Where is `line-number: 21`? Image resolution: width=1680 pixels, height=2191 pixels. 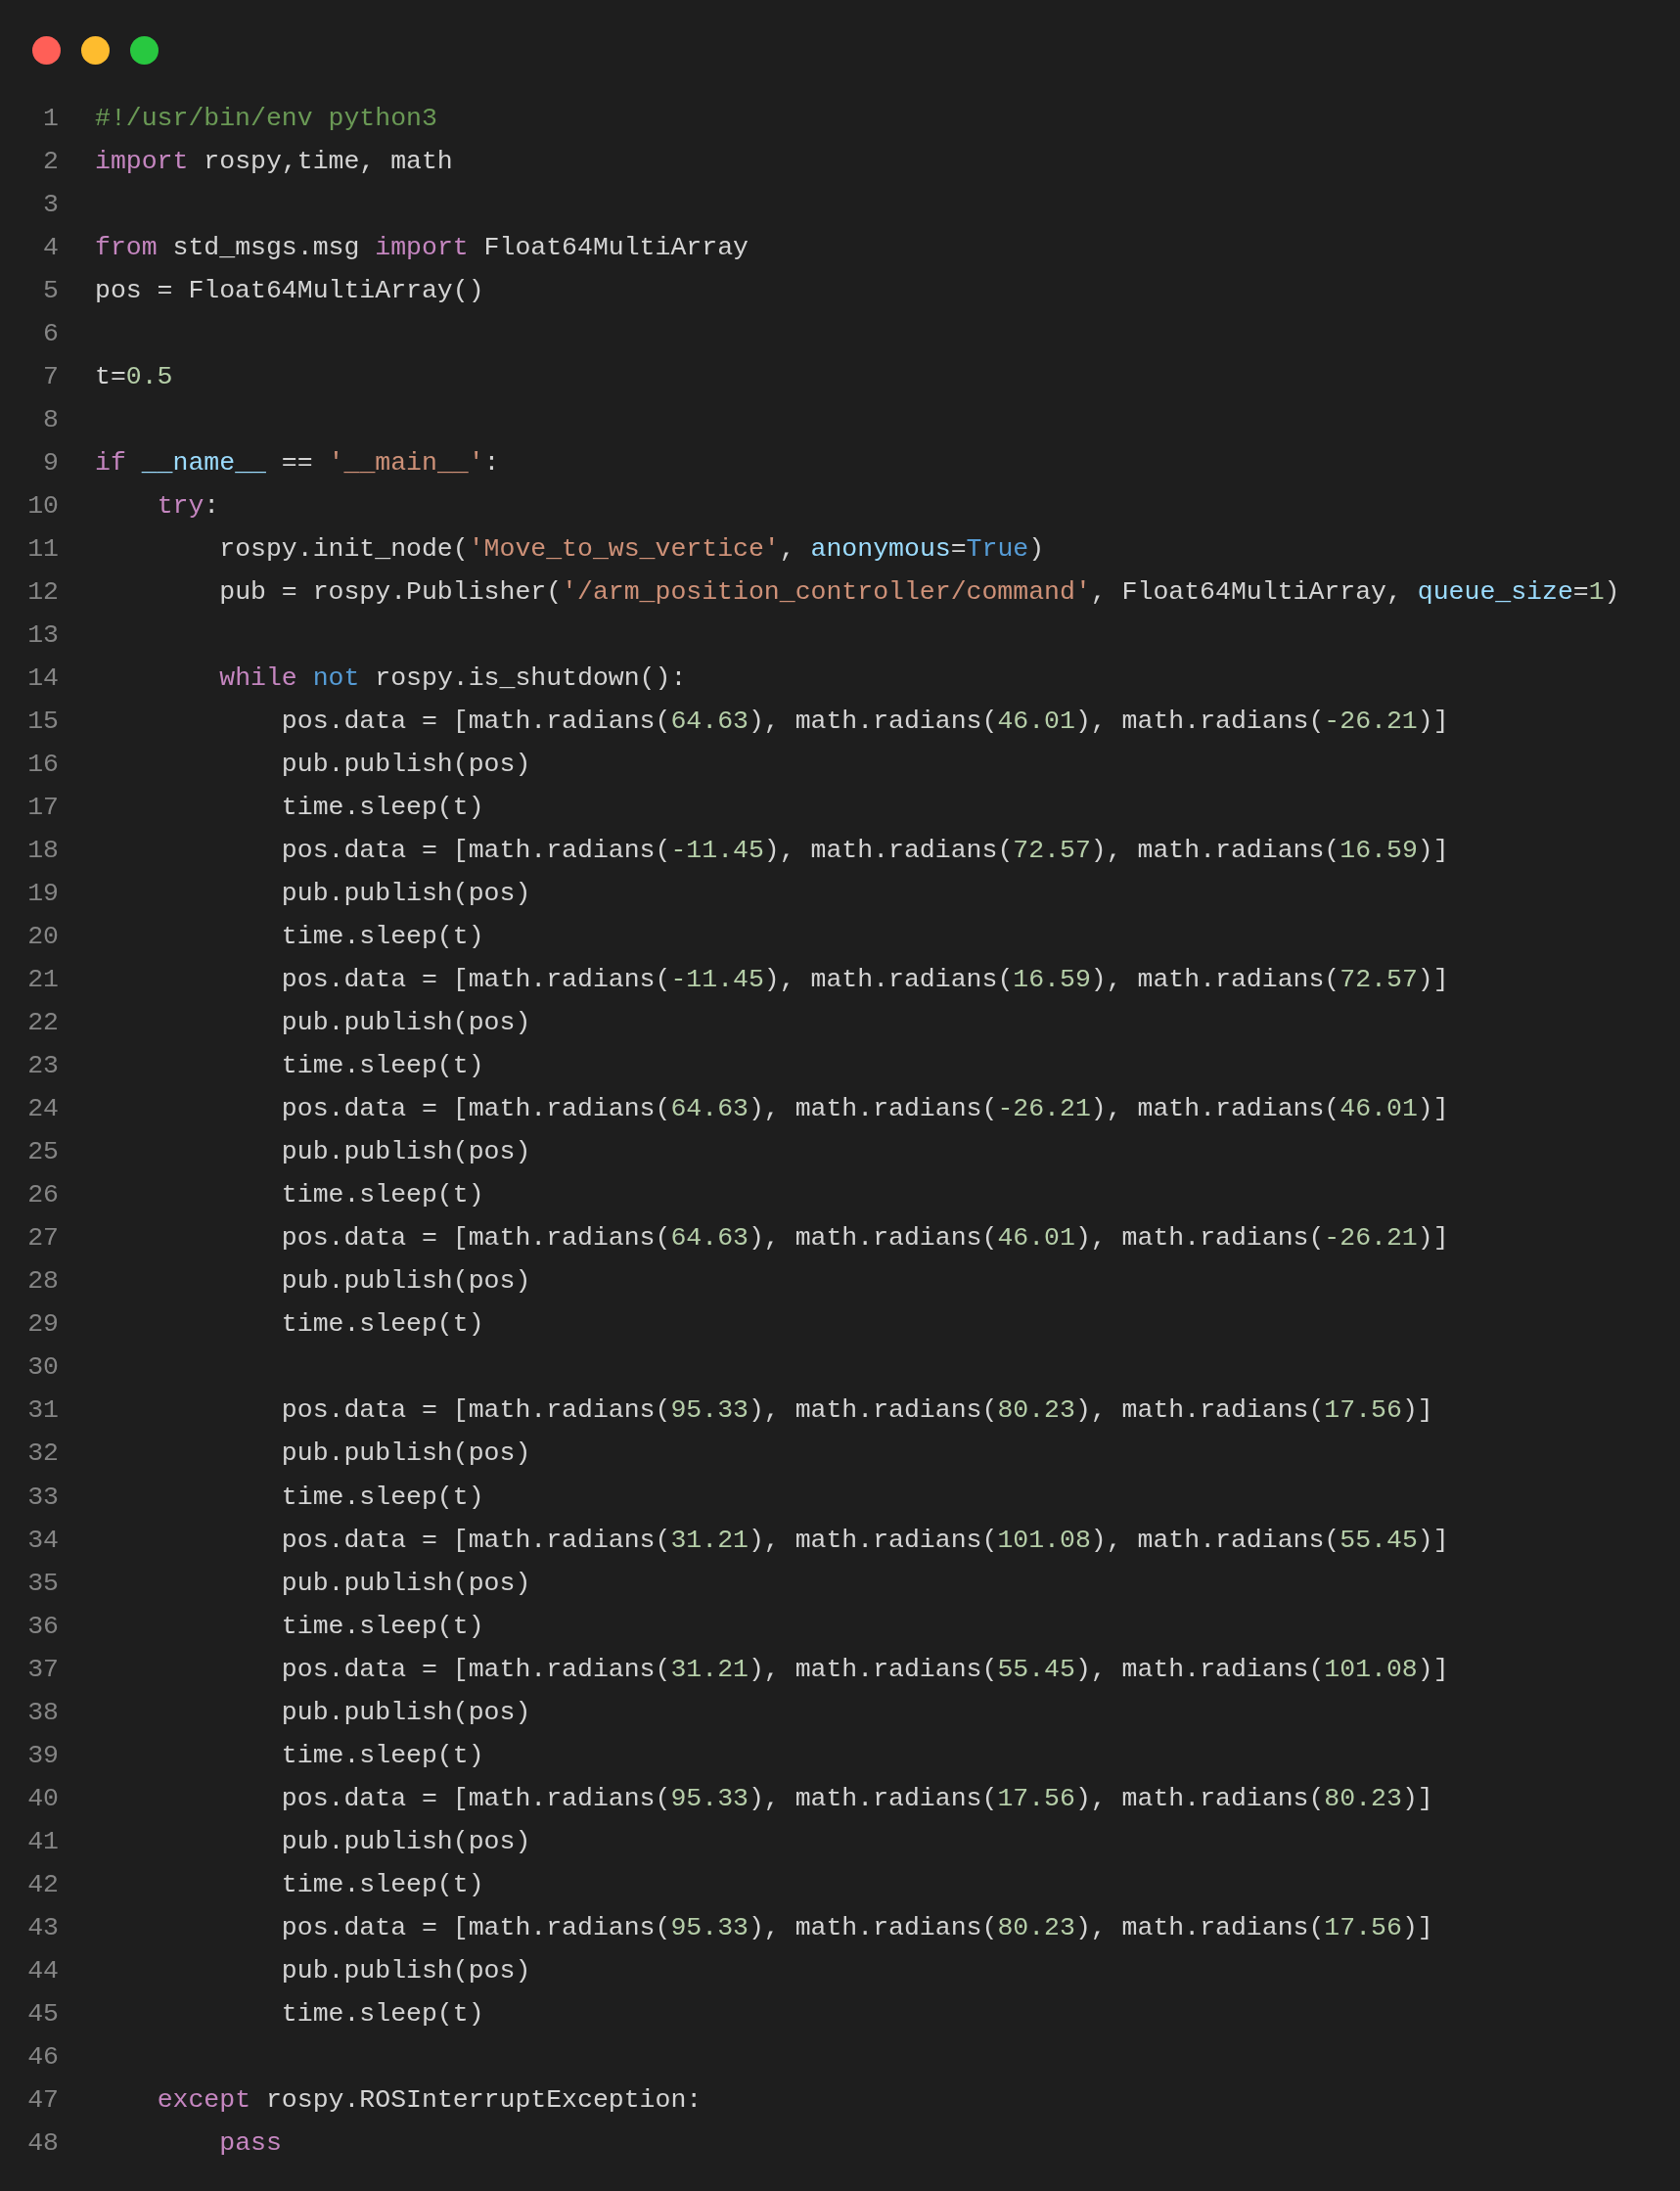
line-number: 21 is located at coordinates (42, 980).